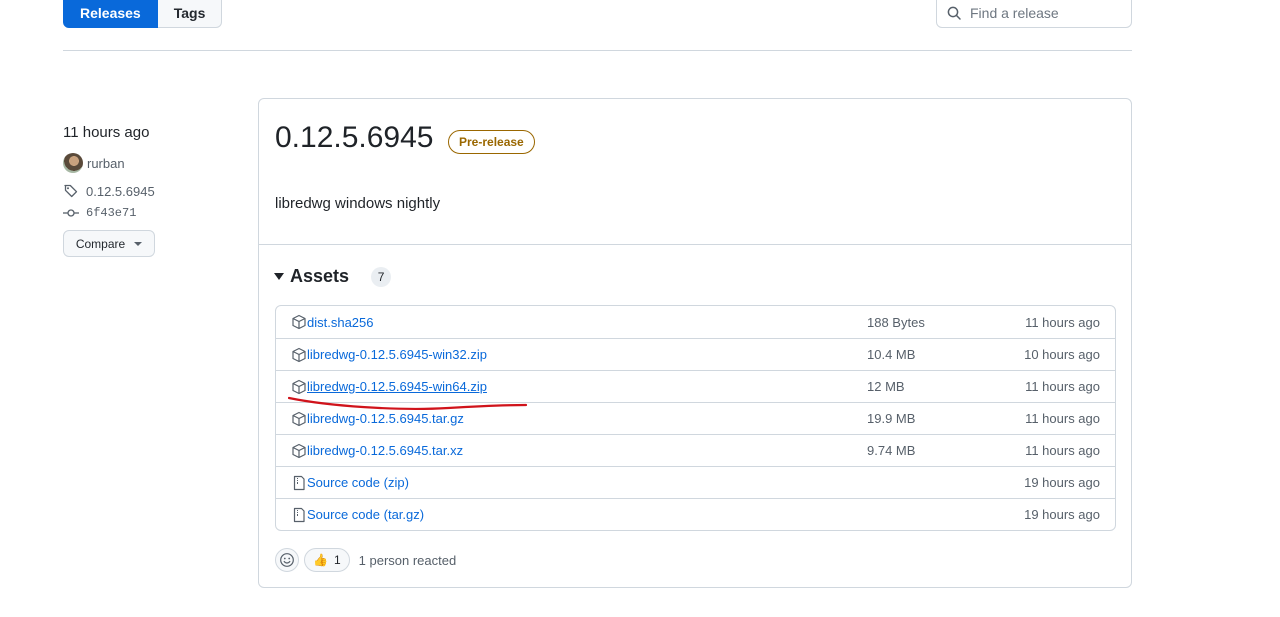  I want to click on reaction-count: 1, so click(337, 560).